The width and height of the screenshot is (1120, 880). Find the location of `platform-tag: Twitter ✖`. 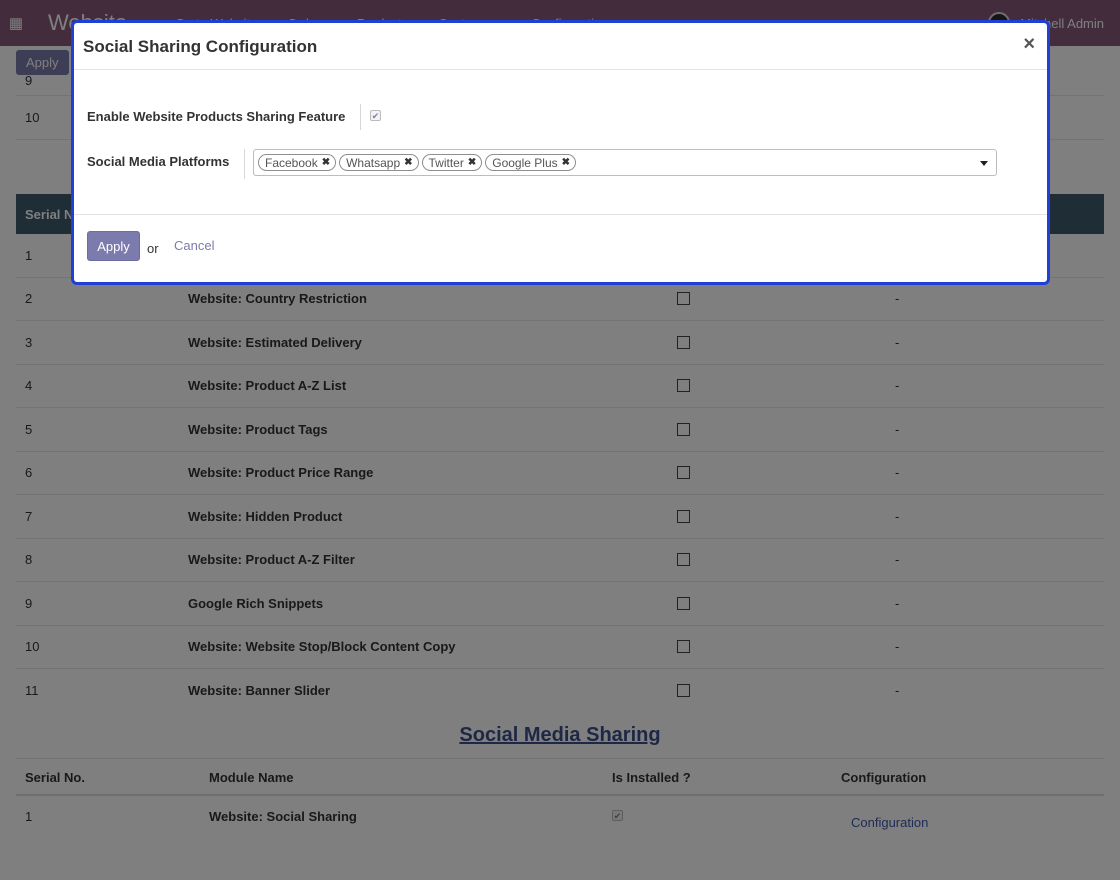

platform-tag: Twitter ✖ is located at coordinates (452, 162).